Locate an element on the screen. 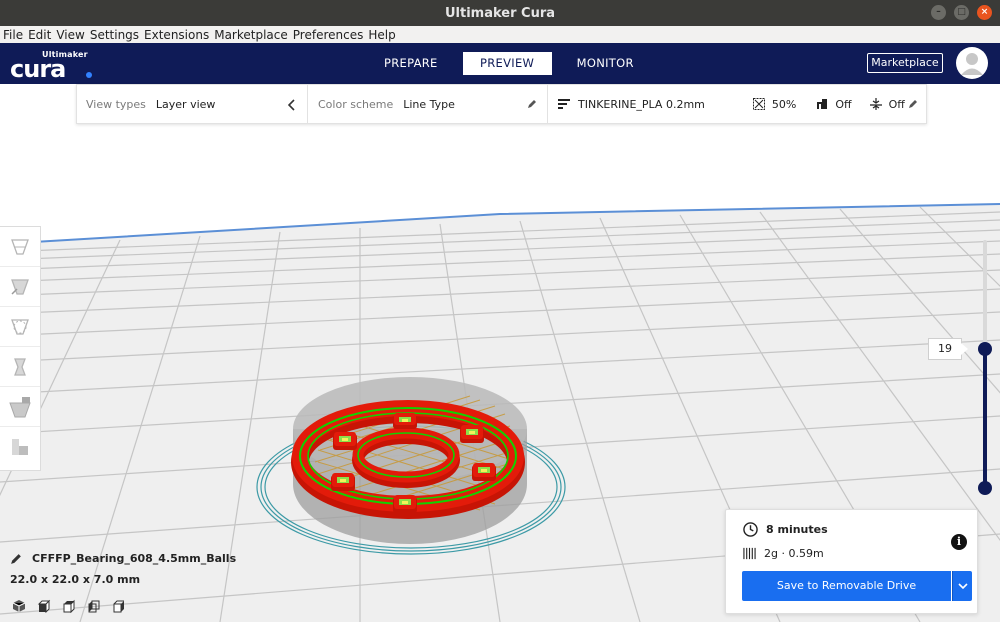 This screenshot has height=622, width=1000. infill-value: 50% is located at coordinates (784, 104).